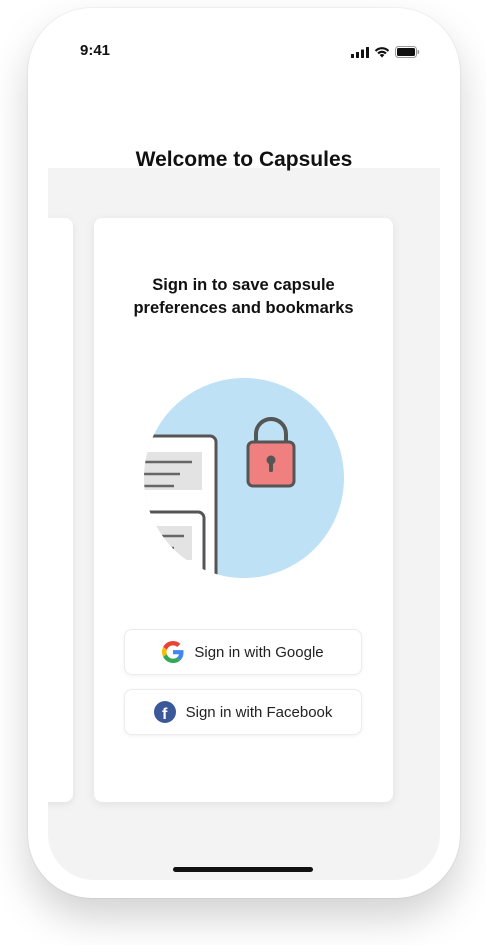 The image size is (486, 945). I want to click on google-sign-in-button: Sign in with Google, so click(243, 652).